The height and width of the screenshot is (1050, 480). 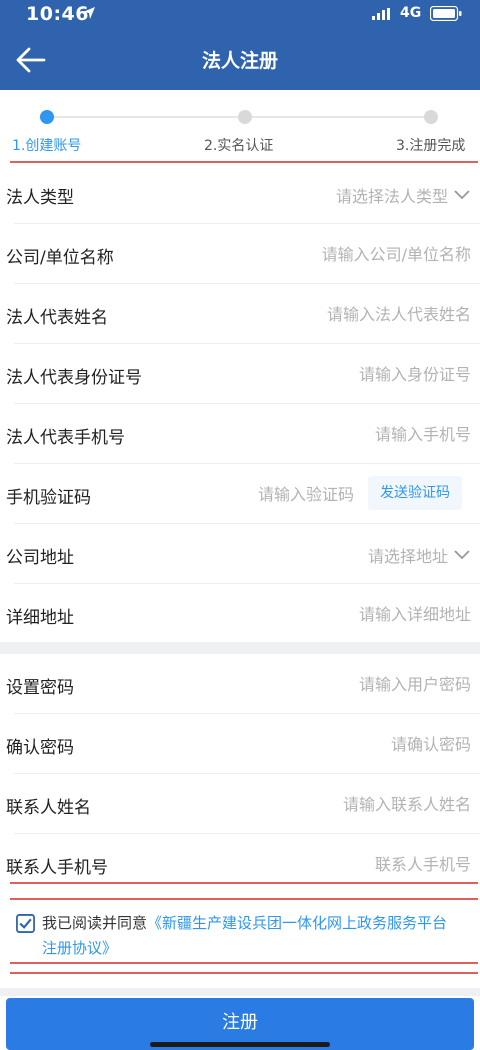 I want to click on contact-name-label: 联系人姓名, so click(x=48, y=808).